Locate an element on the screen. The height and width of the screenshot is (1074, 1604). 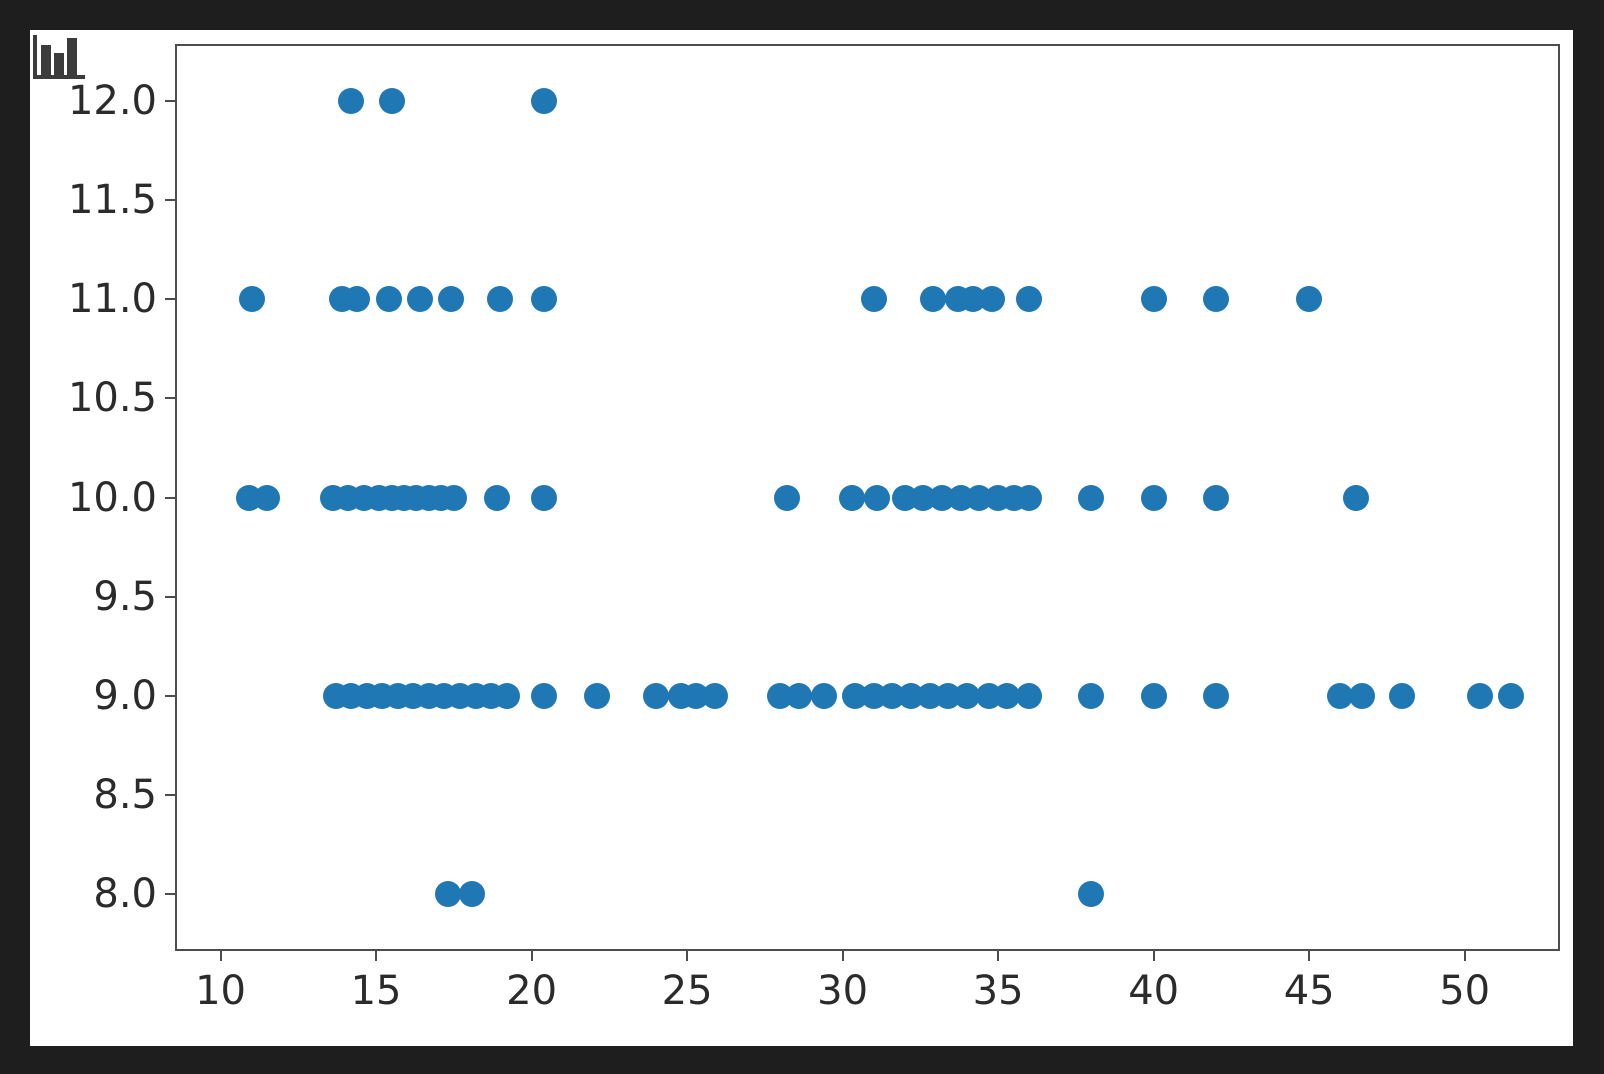
x-axis-tick-label: 25 is located at coordinates (687, 991).